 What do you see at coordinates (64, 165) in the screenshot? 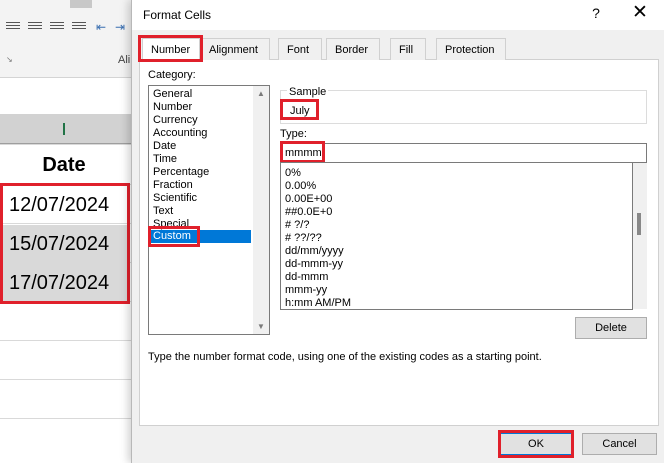
I see `date-header-cell: Date` at bounding box center [64, 165].